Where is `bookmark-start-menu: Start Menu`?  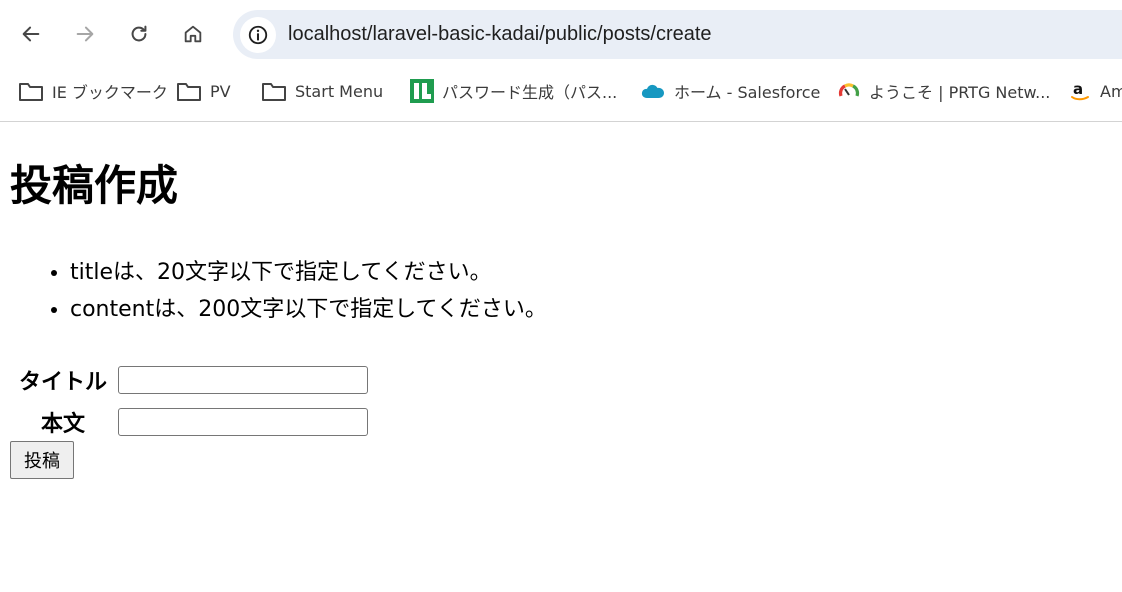 bookmark-start-menu: Start Menu is located at coordinates (322, 91).